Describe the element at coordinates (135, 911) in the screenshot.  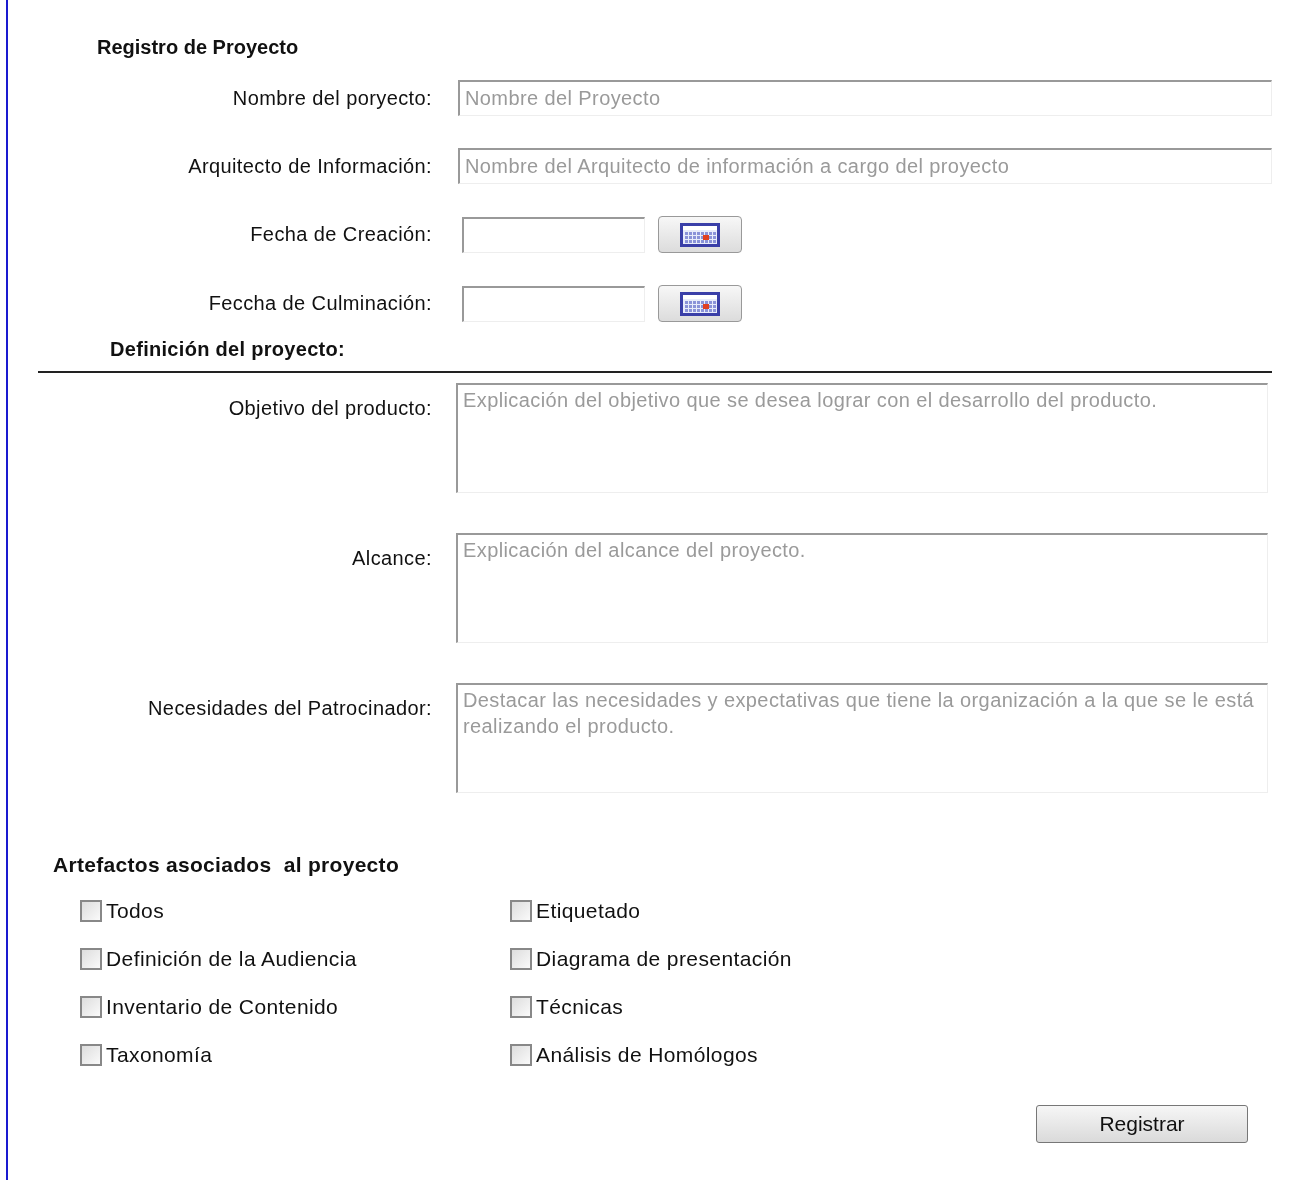
I see `checkbox-label: Todos` at that location.